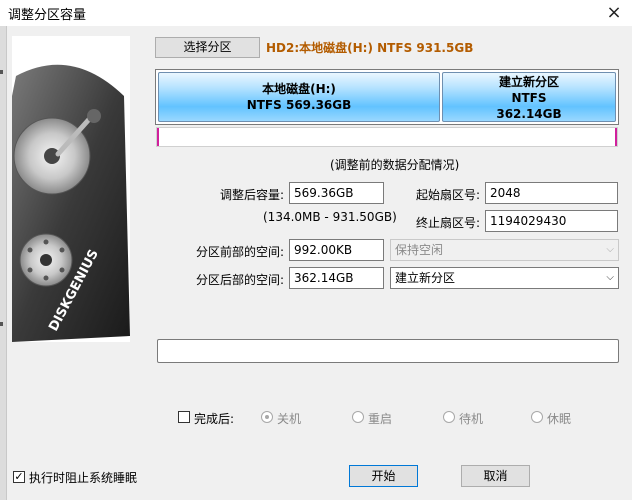  I want to click on radio-standby, so click(449, 417).